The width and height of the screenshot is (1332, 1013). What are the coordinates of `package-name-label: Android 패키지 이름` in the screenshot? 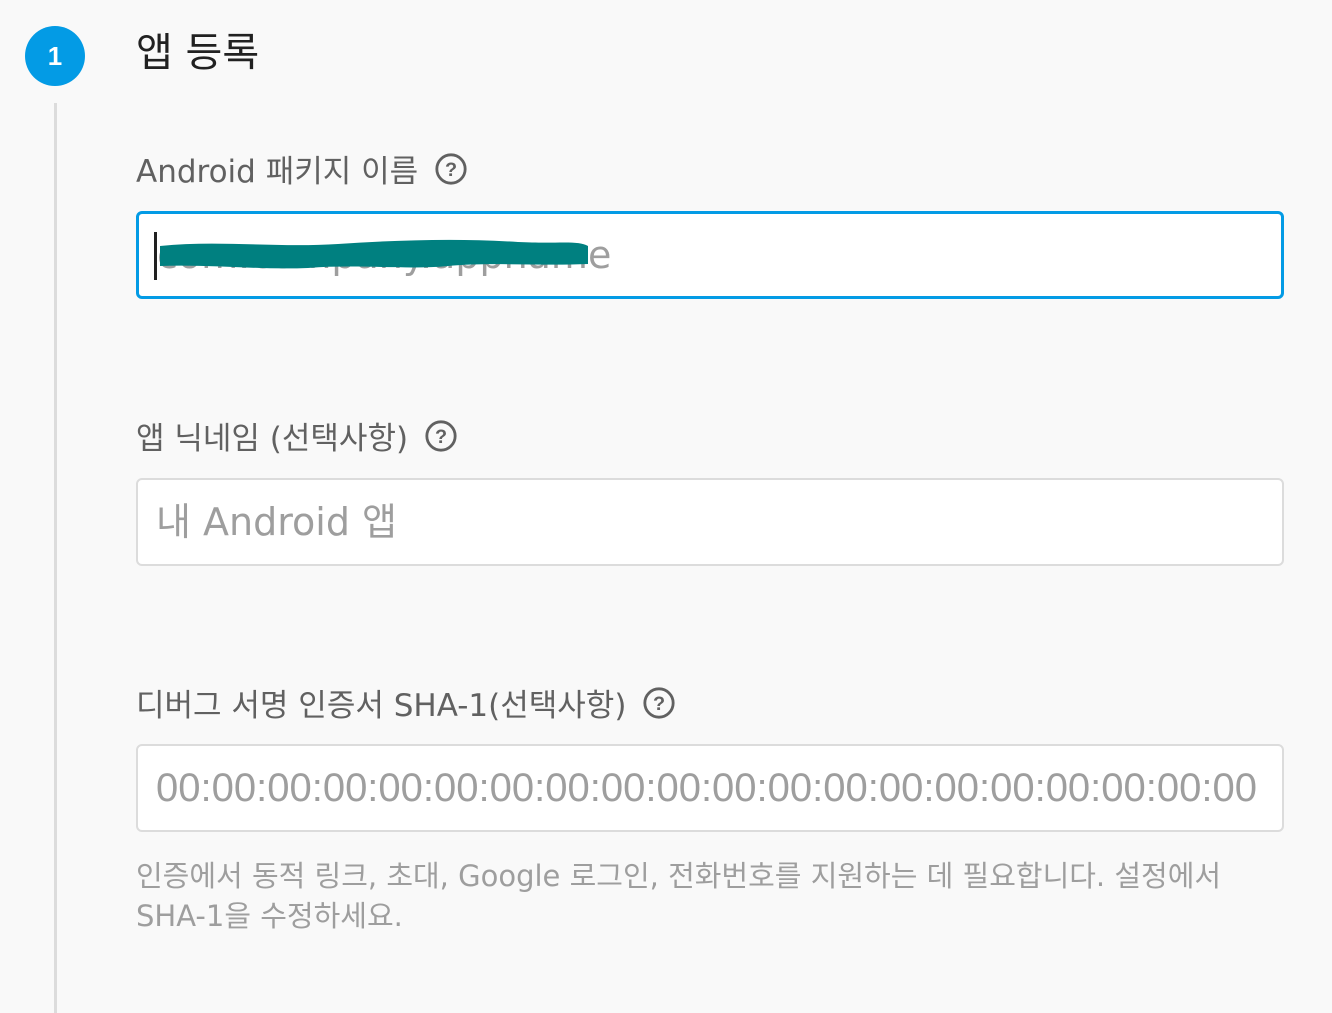 It's located at (277, 172).